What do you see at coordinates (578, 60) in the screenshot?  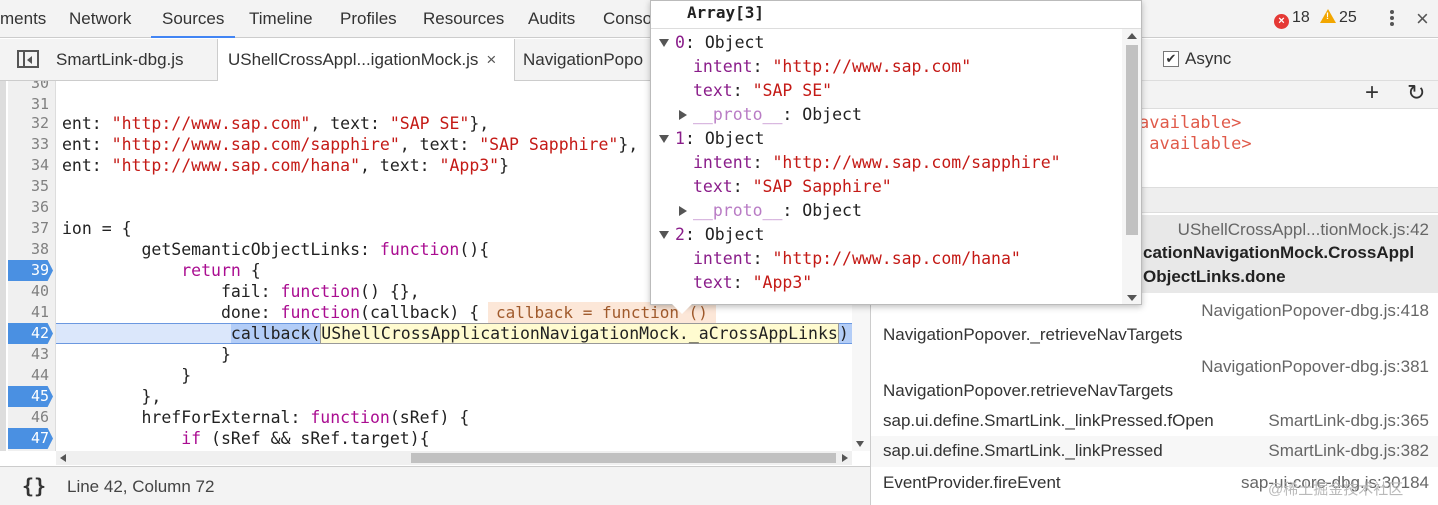 I see `file-tab-navigationpopover: NavigationPopo` at bounding box center [578, 60].